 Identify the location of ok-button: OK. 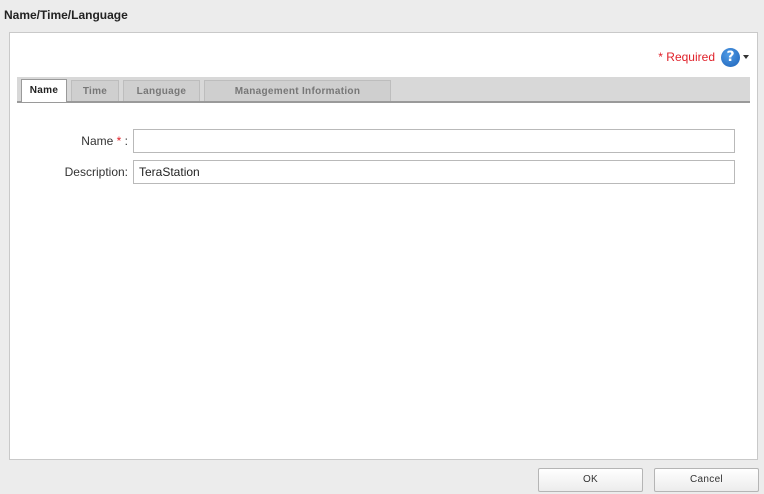
(590, 480).